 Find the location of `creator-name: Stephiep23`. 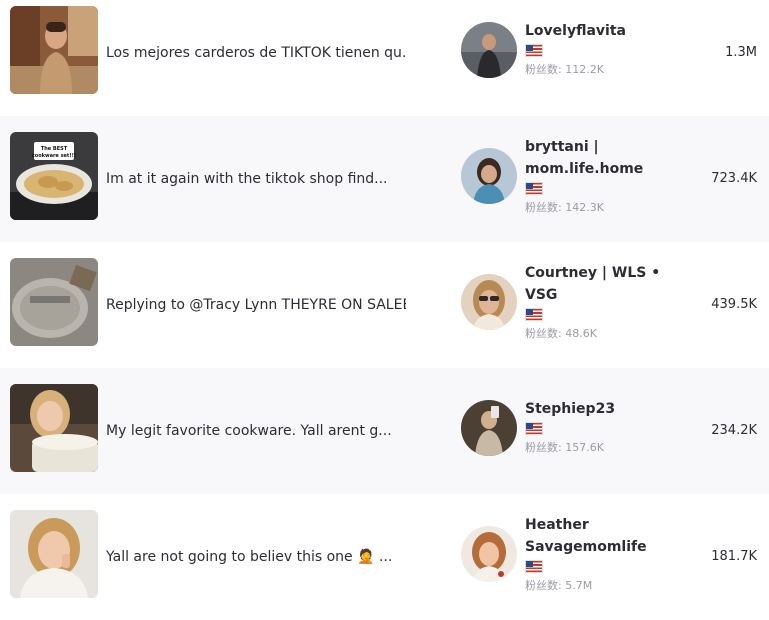

creator-name: Stephiep23 is located at coordinates (600, 409).